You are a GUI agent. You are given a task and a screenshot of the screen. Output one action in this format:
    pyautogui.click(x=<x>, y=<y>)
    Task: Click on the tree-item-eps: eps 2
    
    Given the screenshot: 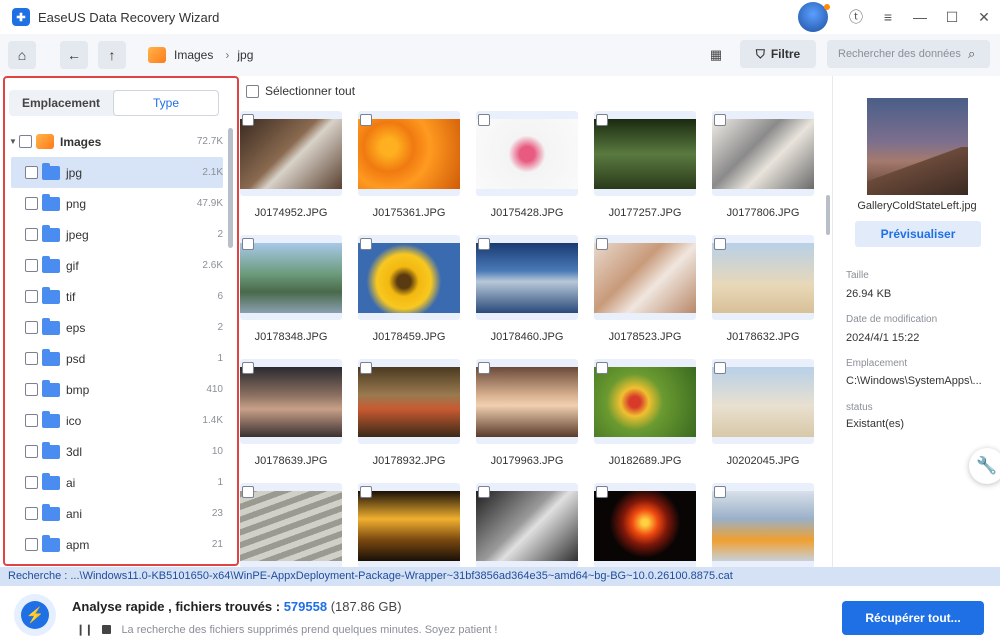 What is the action you would take?
    pyautogui.click(x=114, y=327)
    